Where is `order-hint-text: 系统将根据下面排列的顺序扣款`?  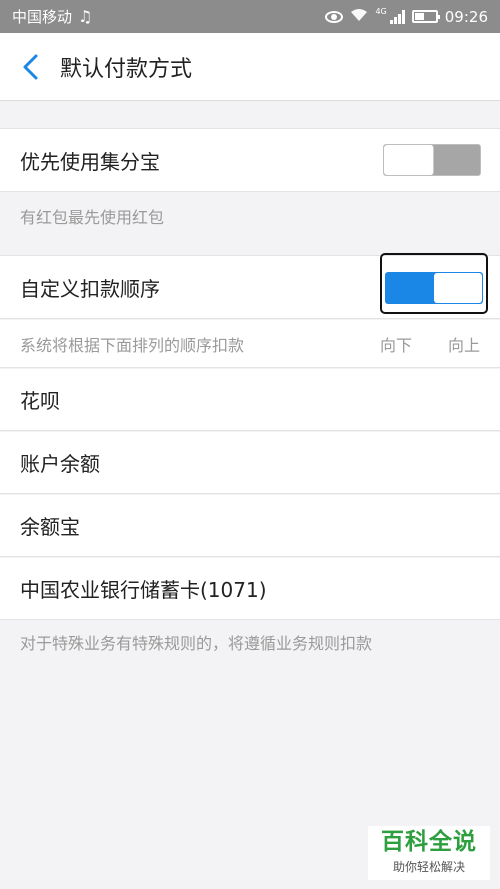
order-hint-text: 系统将根据下面排列的顺序扣款 is located at coordinates (132, 345).